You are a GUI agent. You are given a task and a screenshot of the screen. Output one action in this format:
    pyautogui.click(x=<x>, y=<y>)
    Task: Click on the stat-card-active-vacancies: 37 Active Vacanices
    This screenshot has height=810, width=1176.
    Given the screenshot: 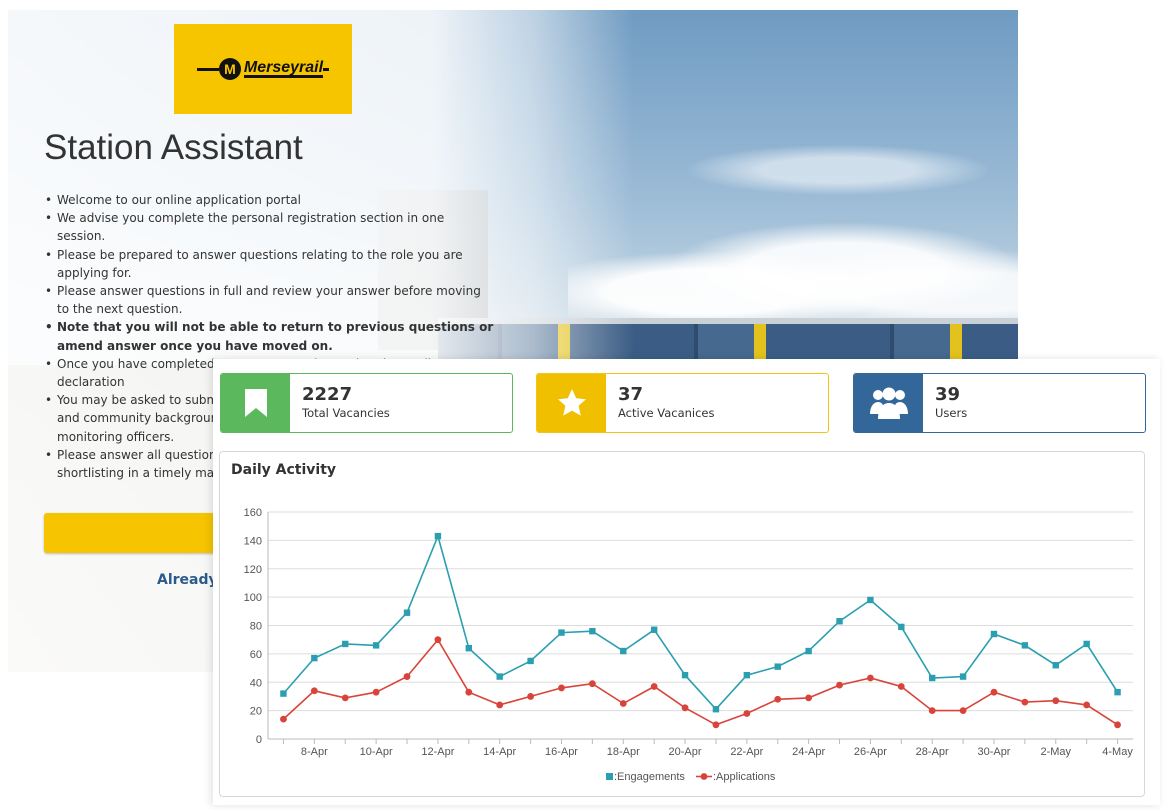 What is the action you would take?
    pyautogui.click(x=682, y=403)
    